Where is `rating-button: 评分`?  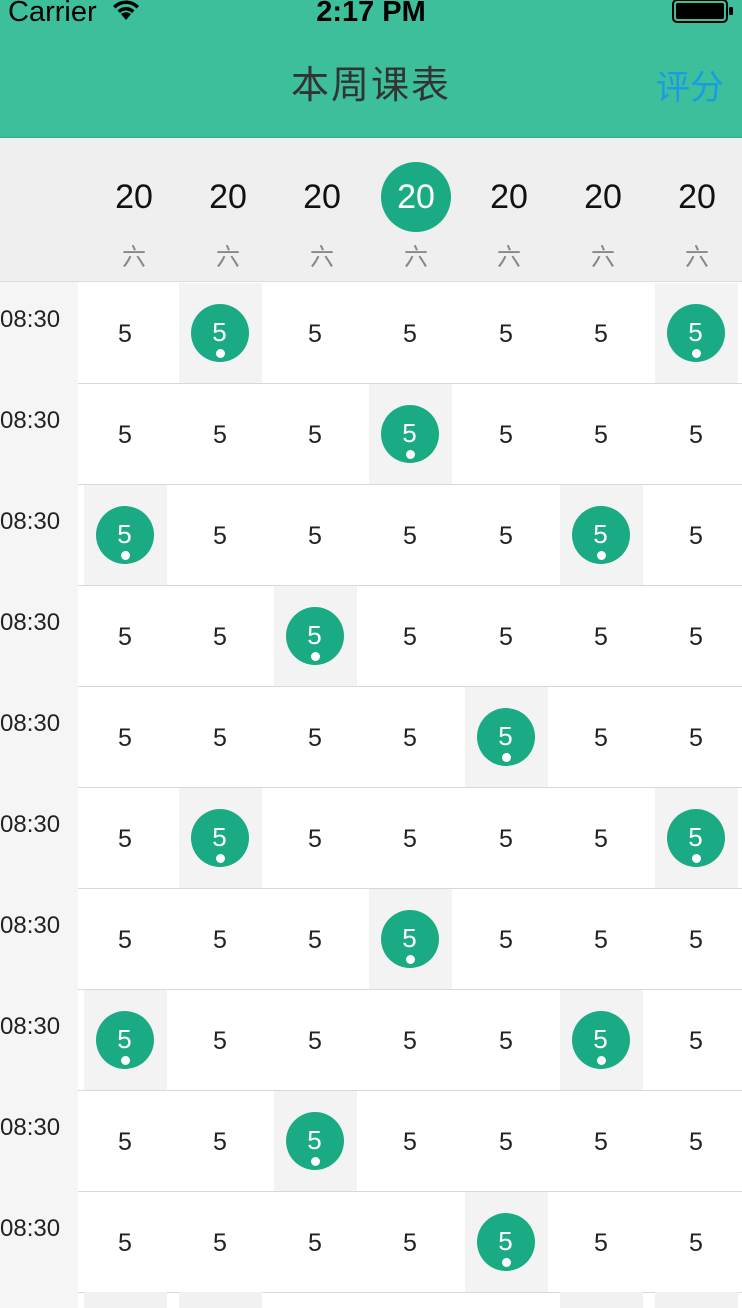 rating-button: 评分 is located at coordinates (690, 88).